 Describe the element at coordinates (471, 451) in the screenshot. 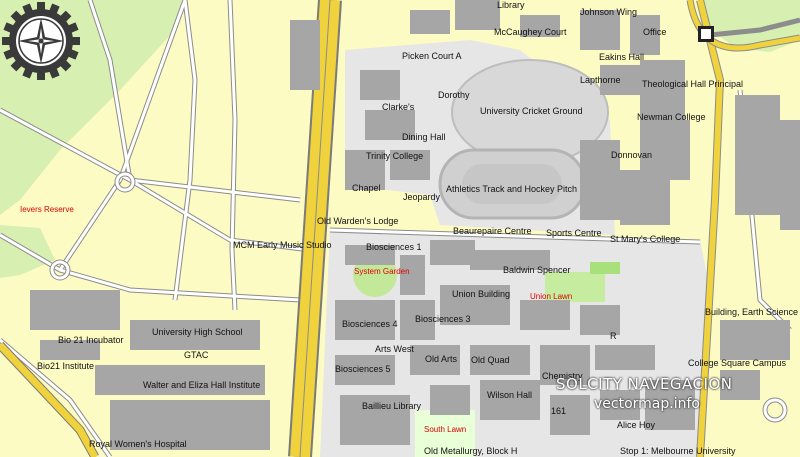

I see `label-old-metallurgy: Old Metallurgy, Block H` at that location.